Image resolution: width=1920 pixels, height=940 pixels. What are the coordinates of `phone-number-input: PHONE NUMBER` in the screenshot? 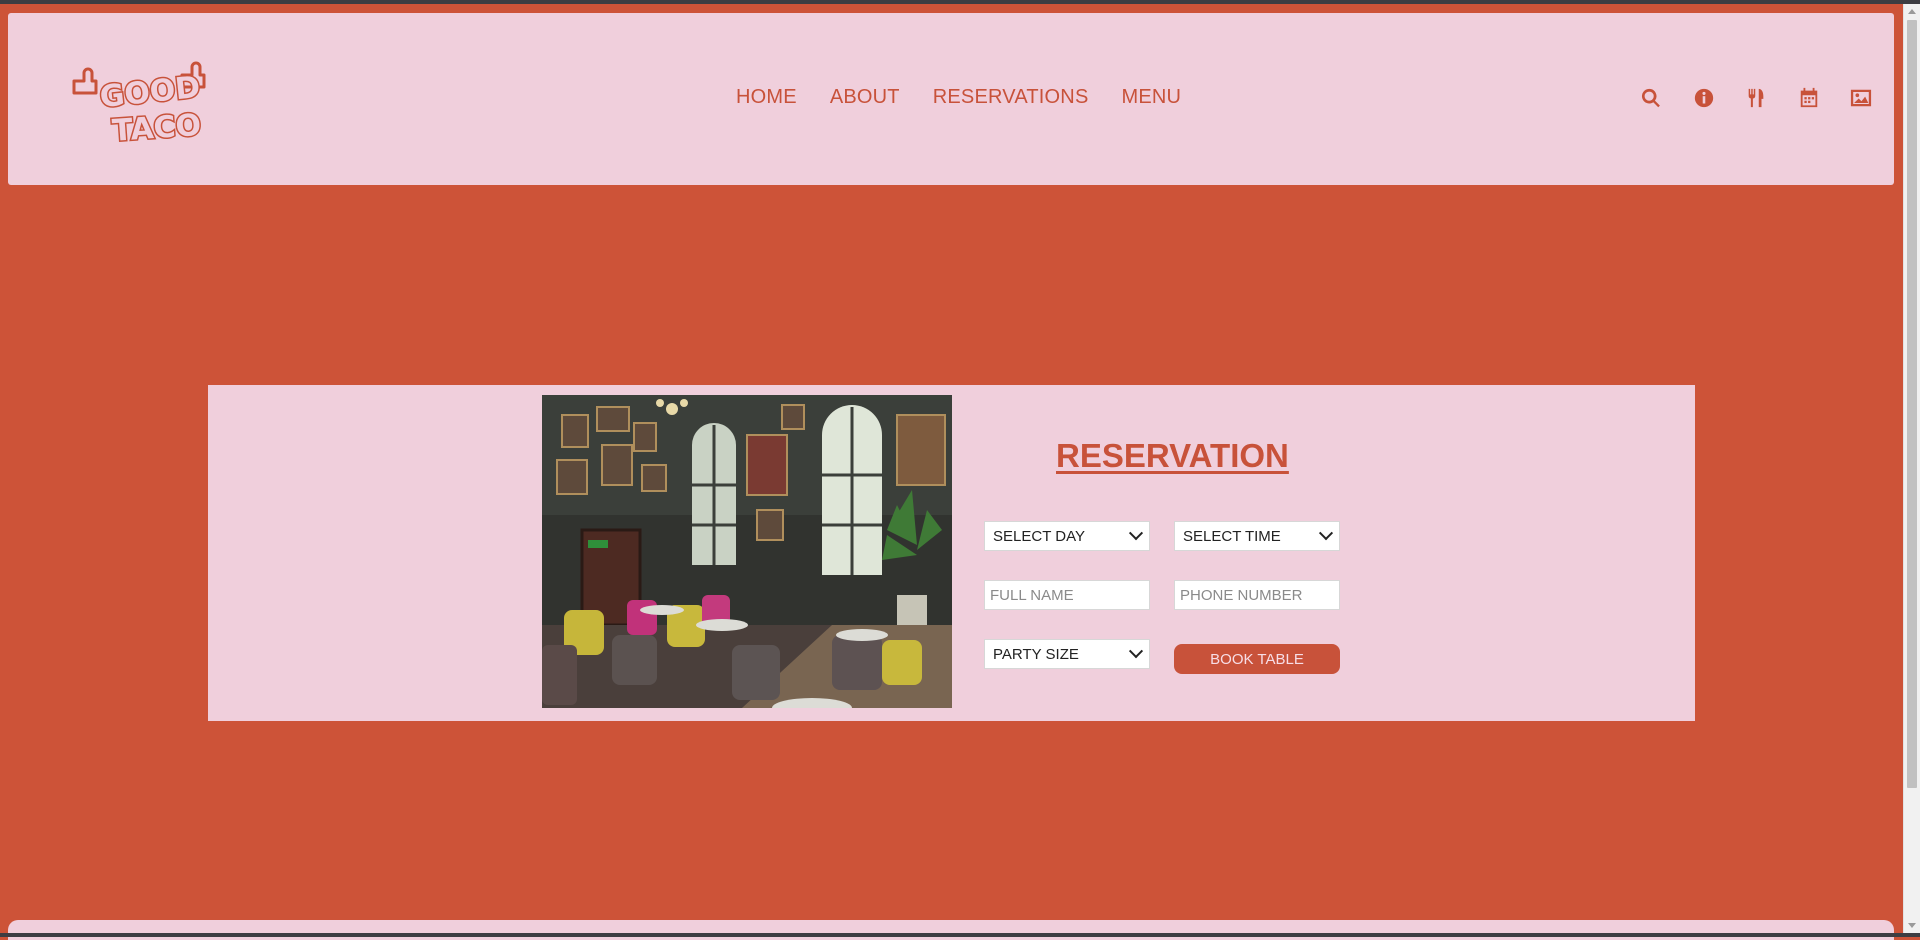 It's located at (1257, 595).